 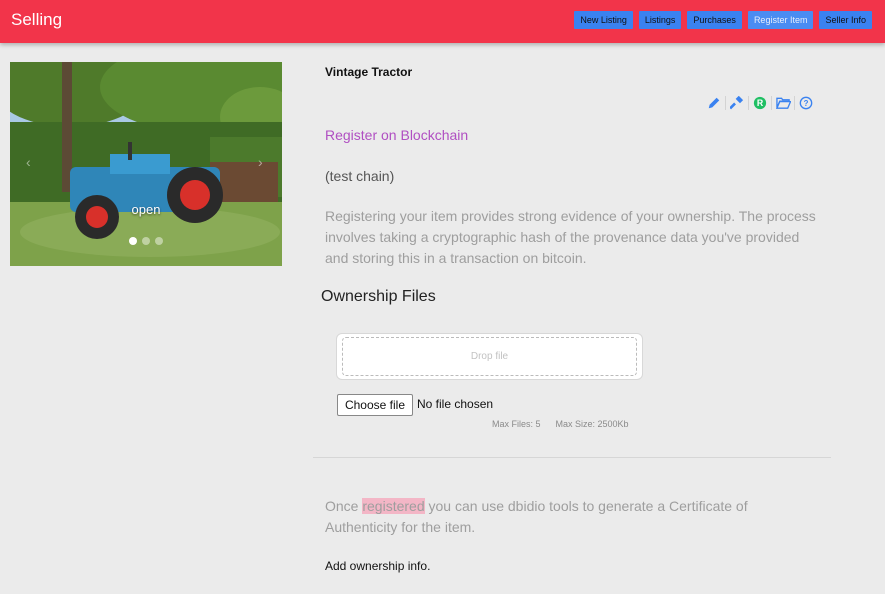 I want to click on page-title: Selling, so click(x=37, y=19).